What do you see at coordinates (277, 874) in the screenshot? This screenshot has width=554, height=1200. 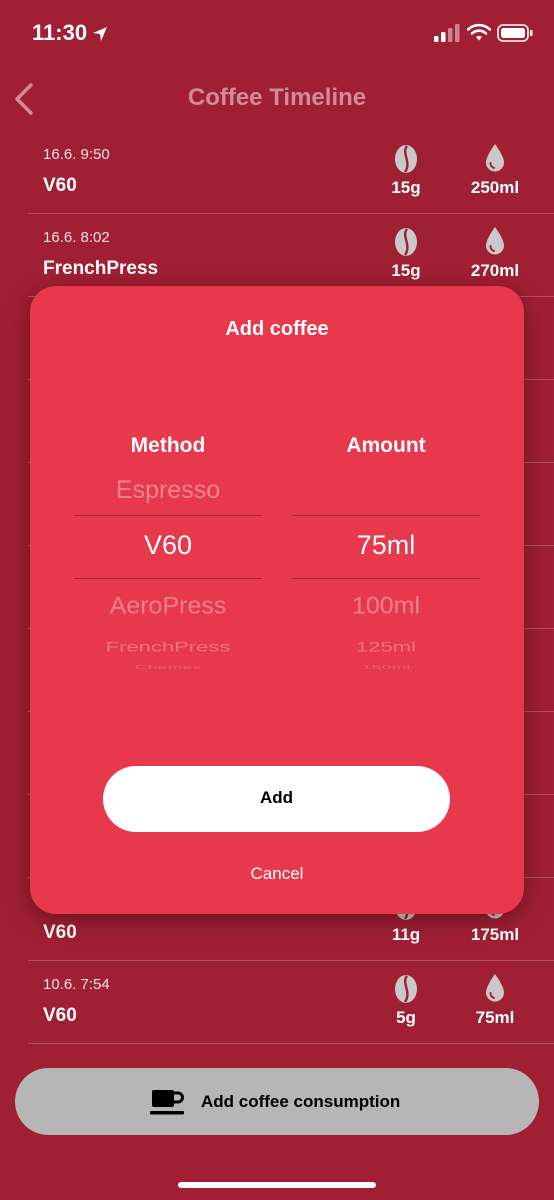 I see `cancel-button: Cancel` at bounding box center [277, 874].